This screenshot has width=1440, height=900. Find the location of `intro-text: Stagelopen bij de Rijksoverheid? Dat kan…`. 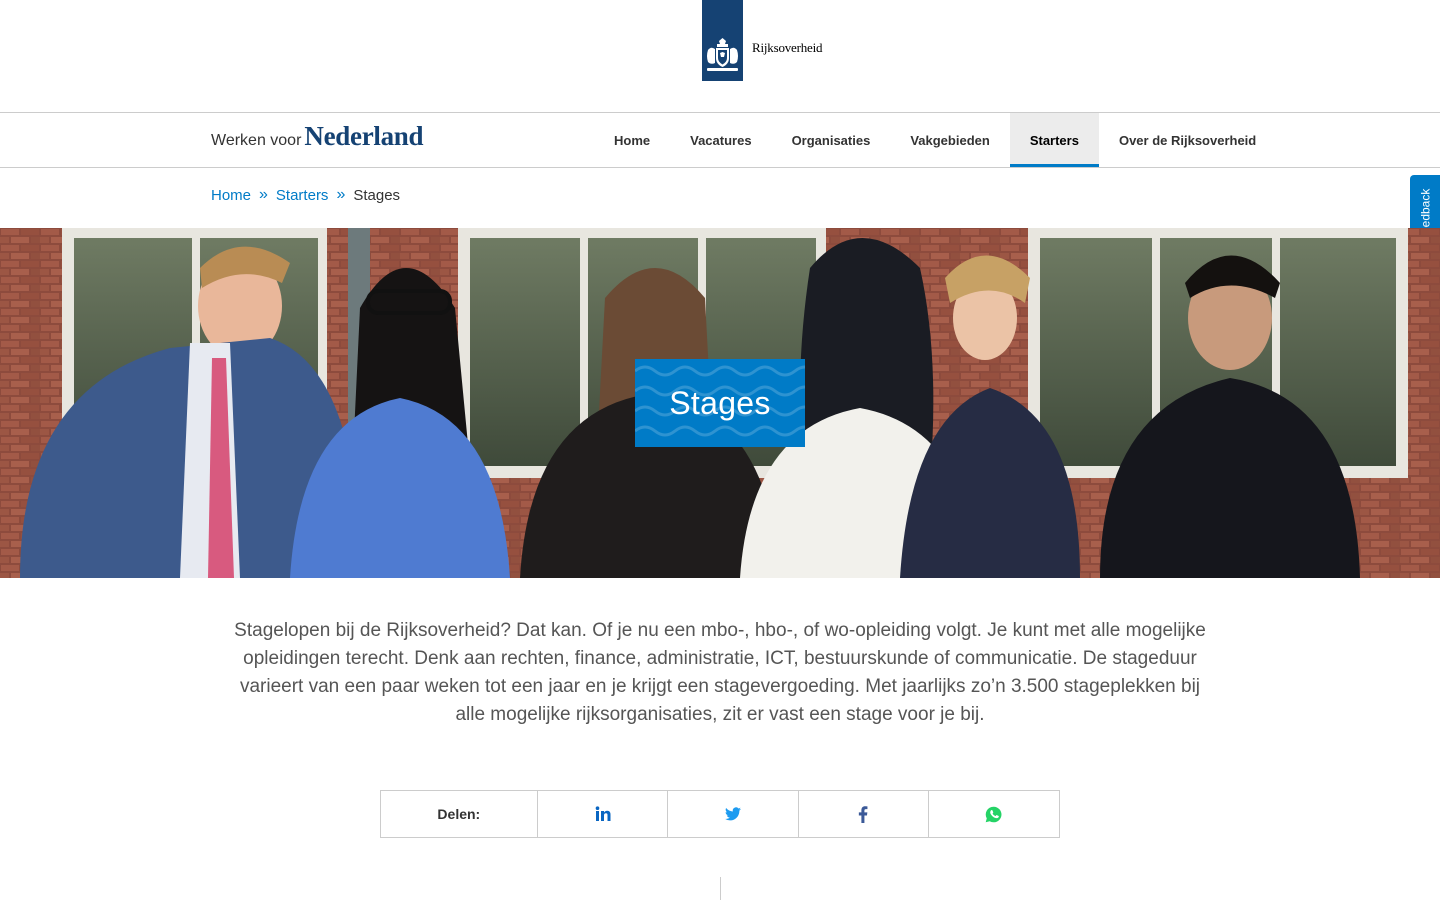

intro-text: Stagelopen bij de Rijksoverheid? Dat kan… is located at coordinates (720, 672).